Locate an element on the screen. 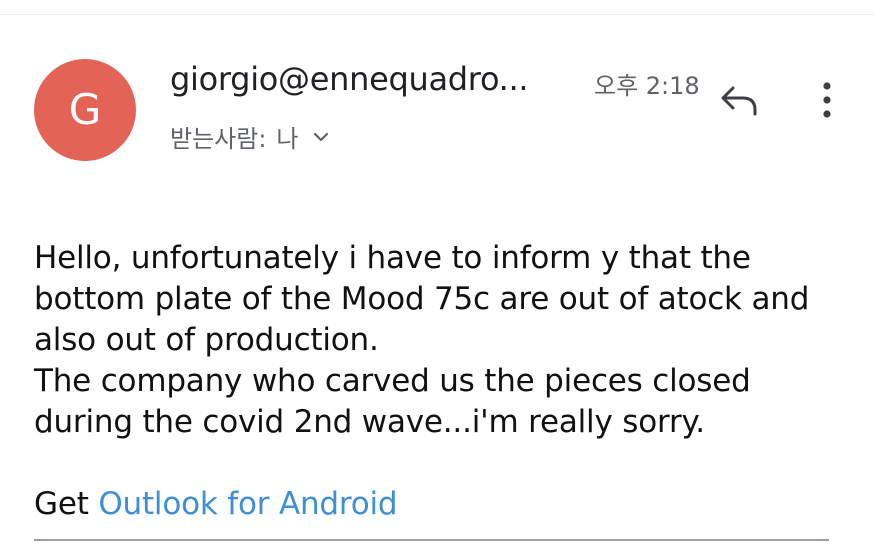 The width and height of the screenshot is (875, 548). chevron-down-icon is located at coordinates (321, 137).